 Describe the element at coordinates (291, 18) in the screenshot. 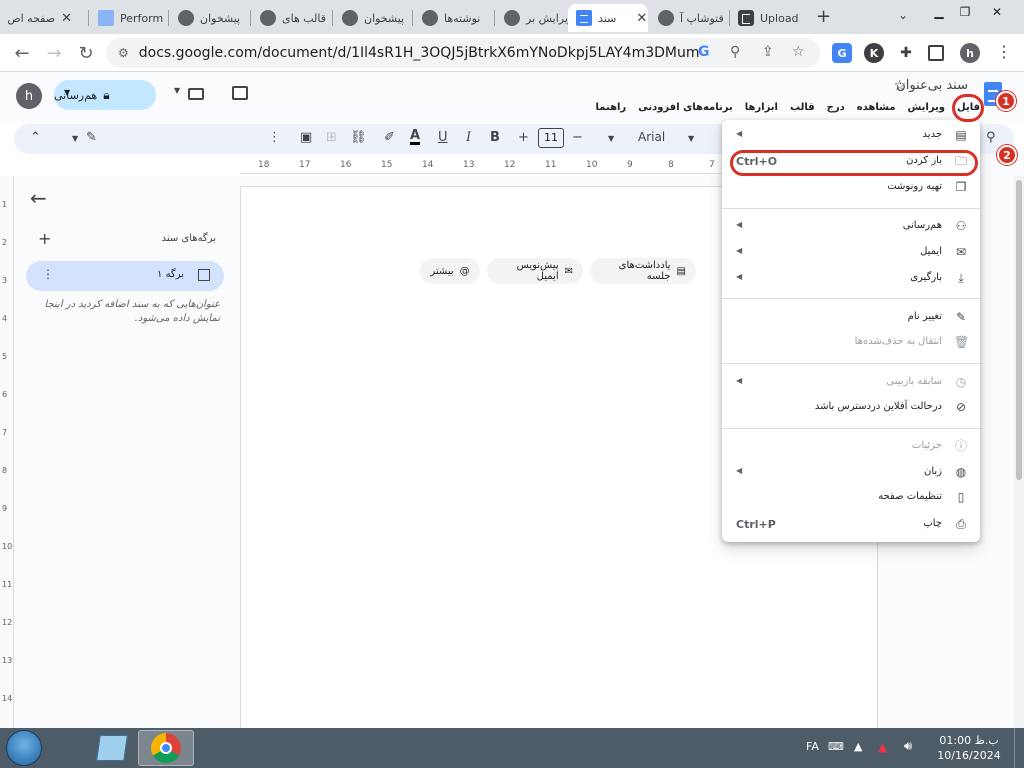

I see `browser-tab-4: قالب های` at that location.